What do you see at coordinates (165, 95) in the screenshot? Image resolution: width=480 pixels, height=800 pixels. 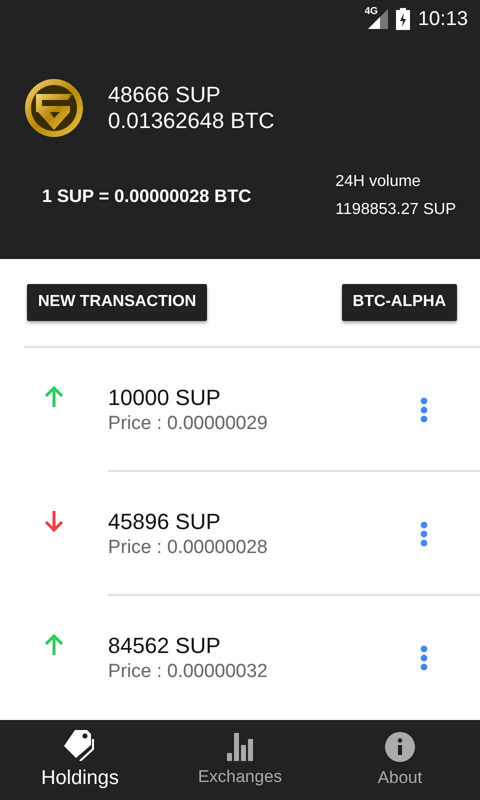 I see `balance-sup: 48666 SUP` at bounding box center [165, 95].